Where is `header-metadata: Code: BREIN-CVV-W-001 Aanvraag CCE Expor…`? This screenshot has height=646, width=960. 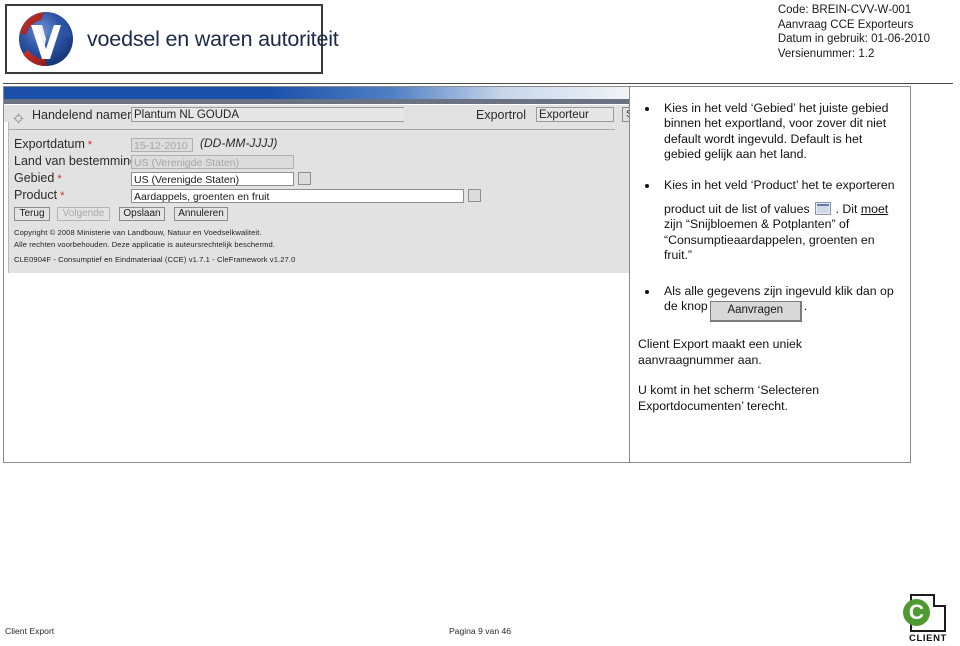
header-metadata: Code: BREIN-CVV-W-001 Aanvraag CCE Expor… is located at coordinates (854, 32).